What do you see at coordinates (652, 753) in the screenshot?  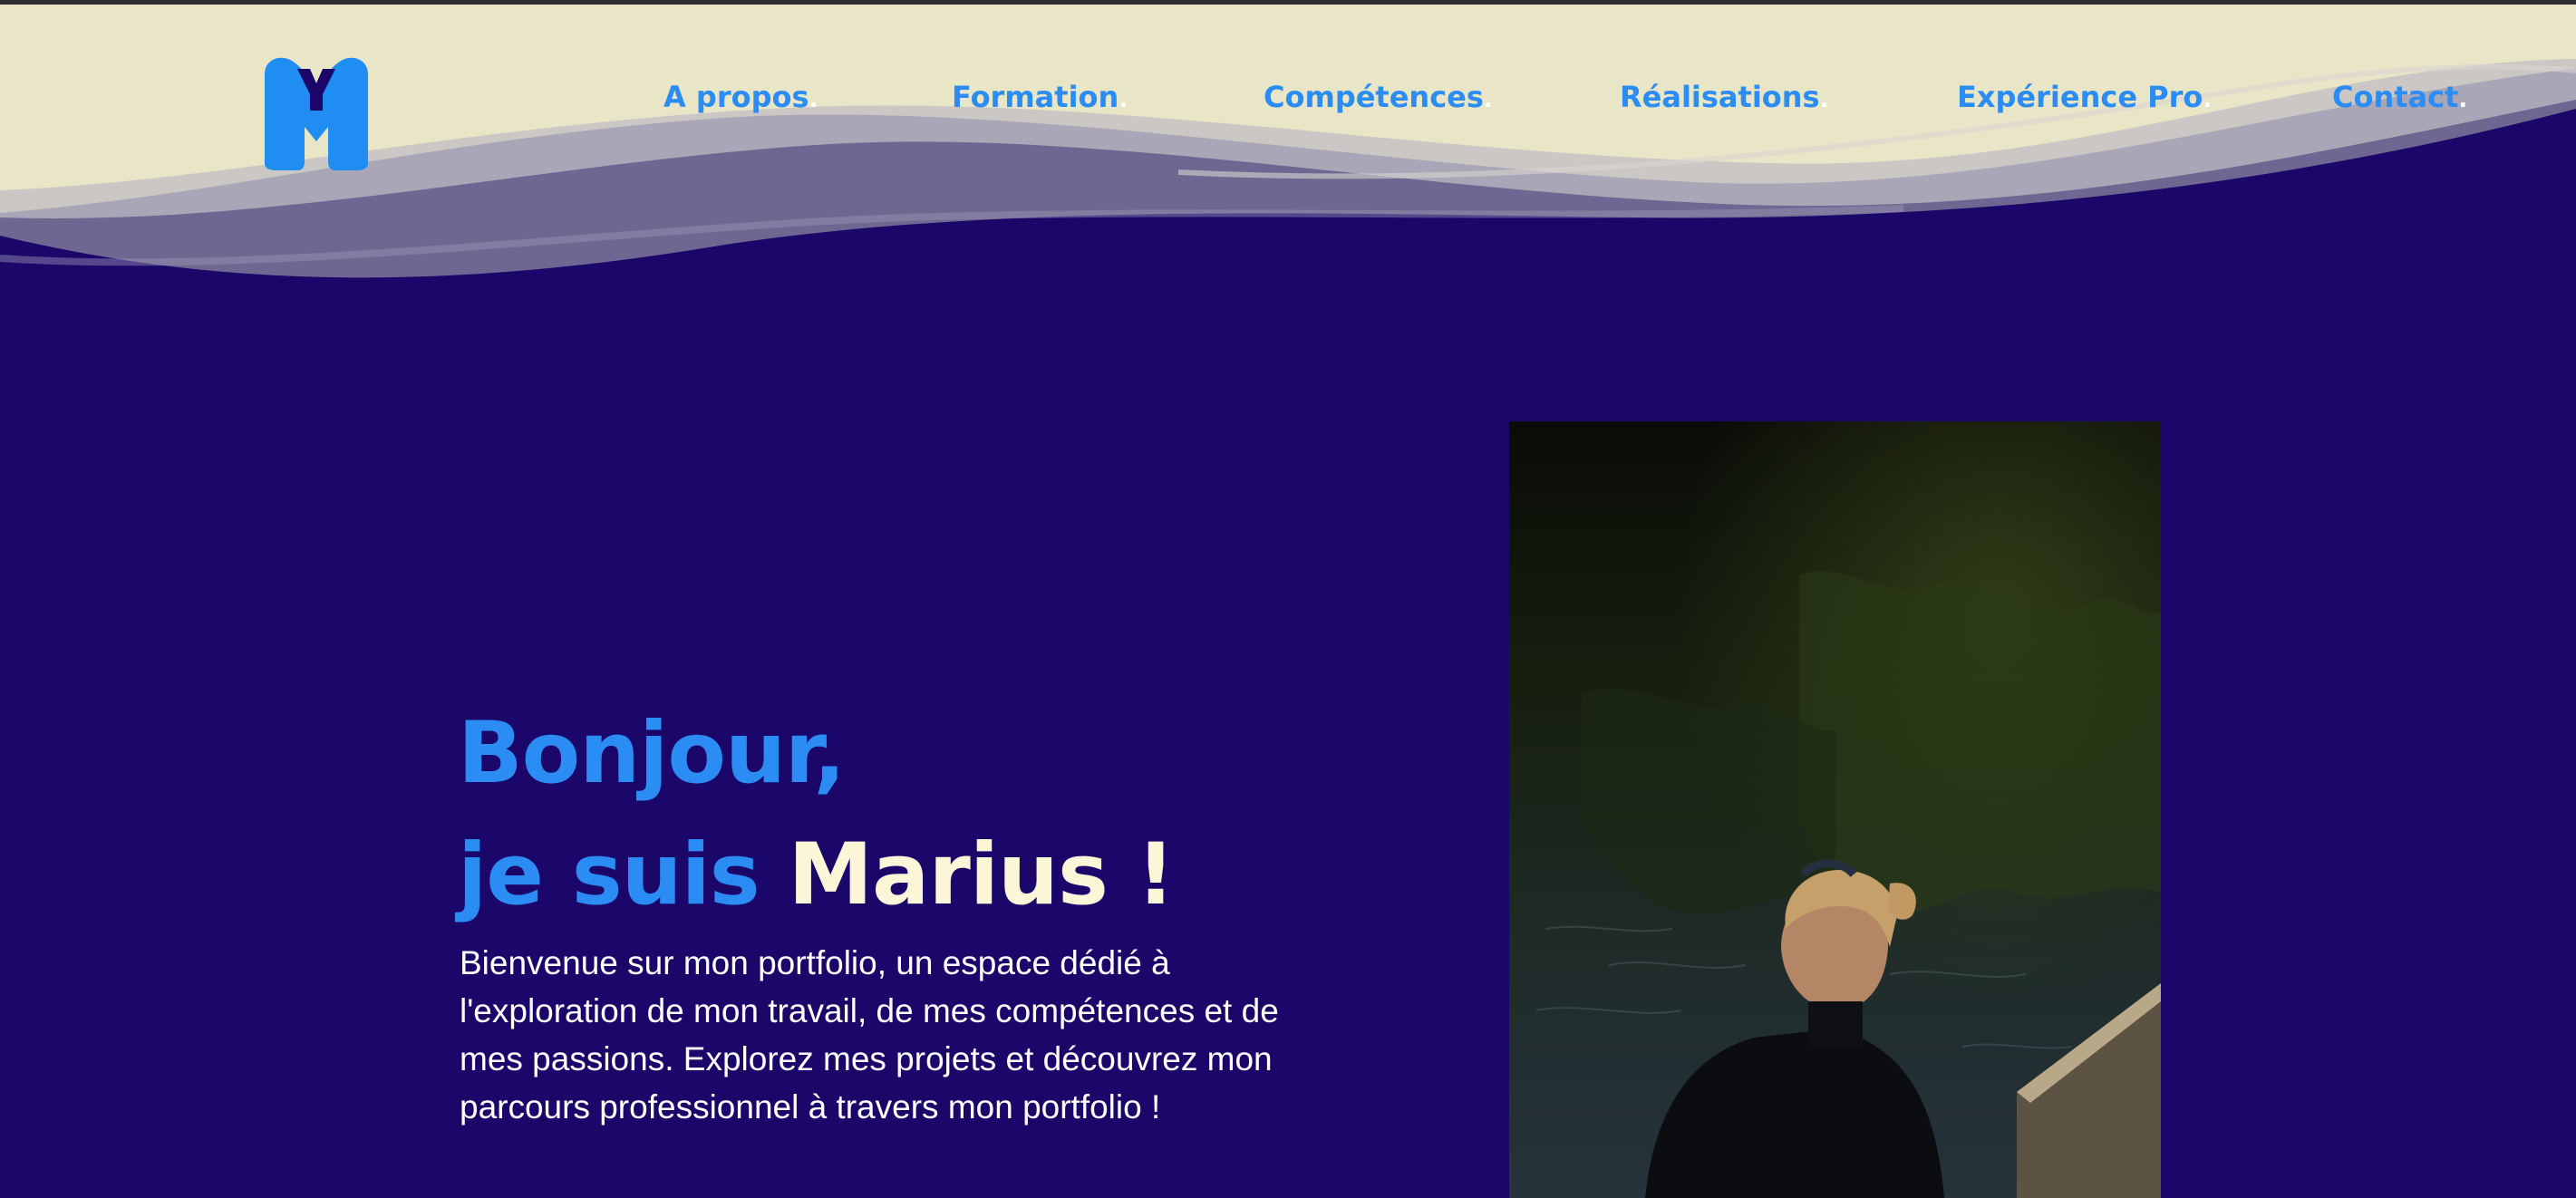 I see `hero-greeting: Bonjour,` at bounding box center [652, 753].